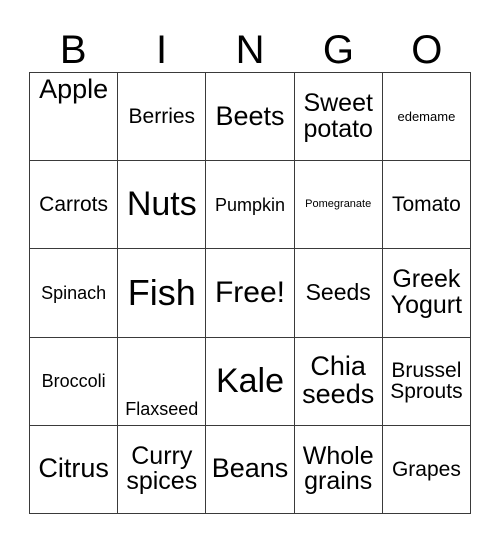 This screenshot has height=544, width=500. Describe the element at coordinates (338, 50) in the screenshot. I see `header-letter-g: G` at that location.